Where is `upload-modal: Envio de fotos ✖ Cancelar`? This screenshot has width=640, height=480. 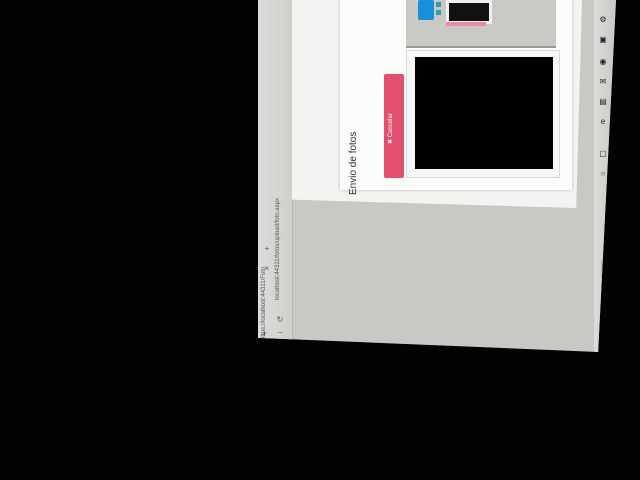 upload-modal: Envio de fotos ✖ Cancelar is located at coordinates (456, 97).